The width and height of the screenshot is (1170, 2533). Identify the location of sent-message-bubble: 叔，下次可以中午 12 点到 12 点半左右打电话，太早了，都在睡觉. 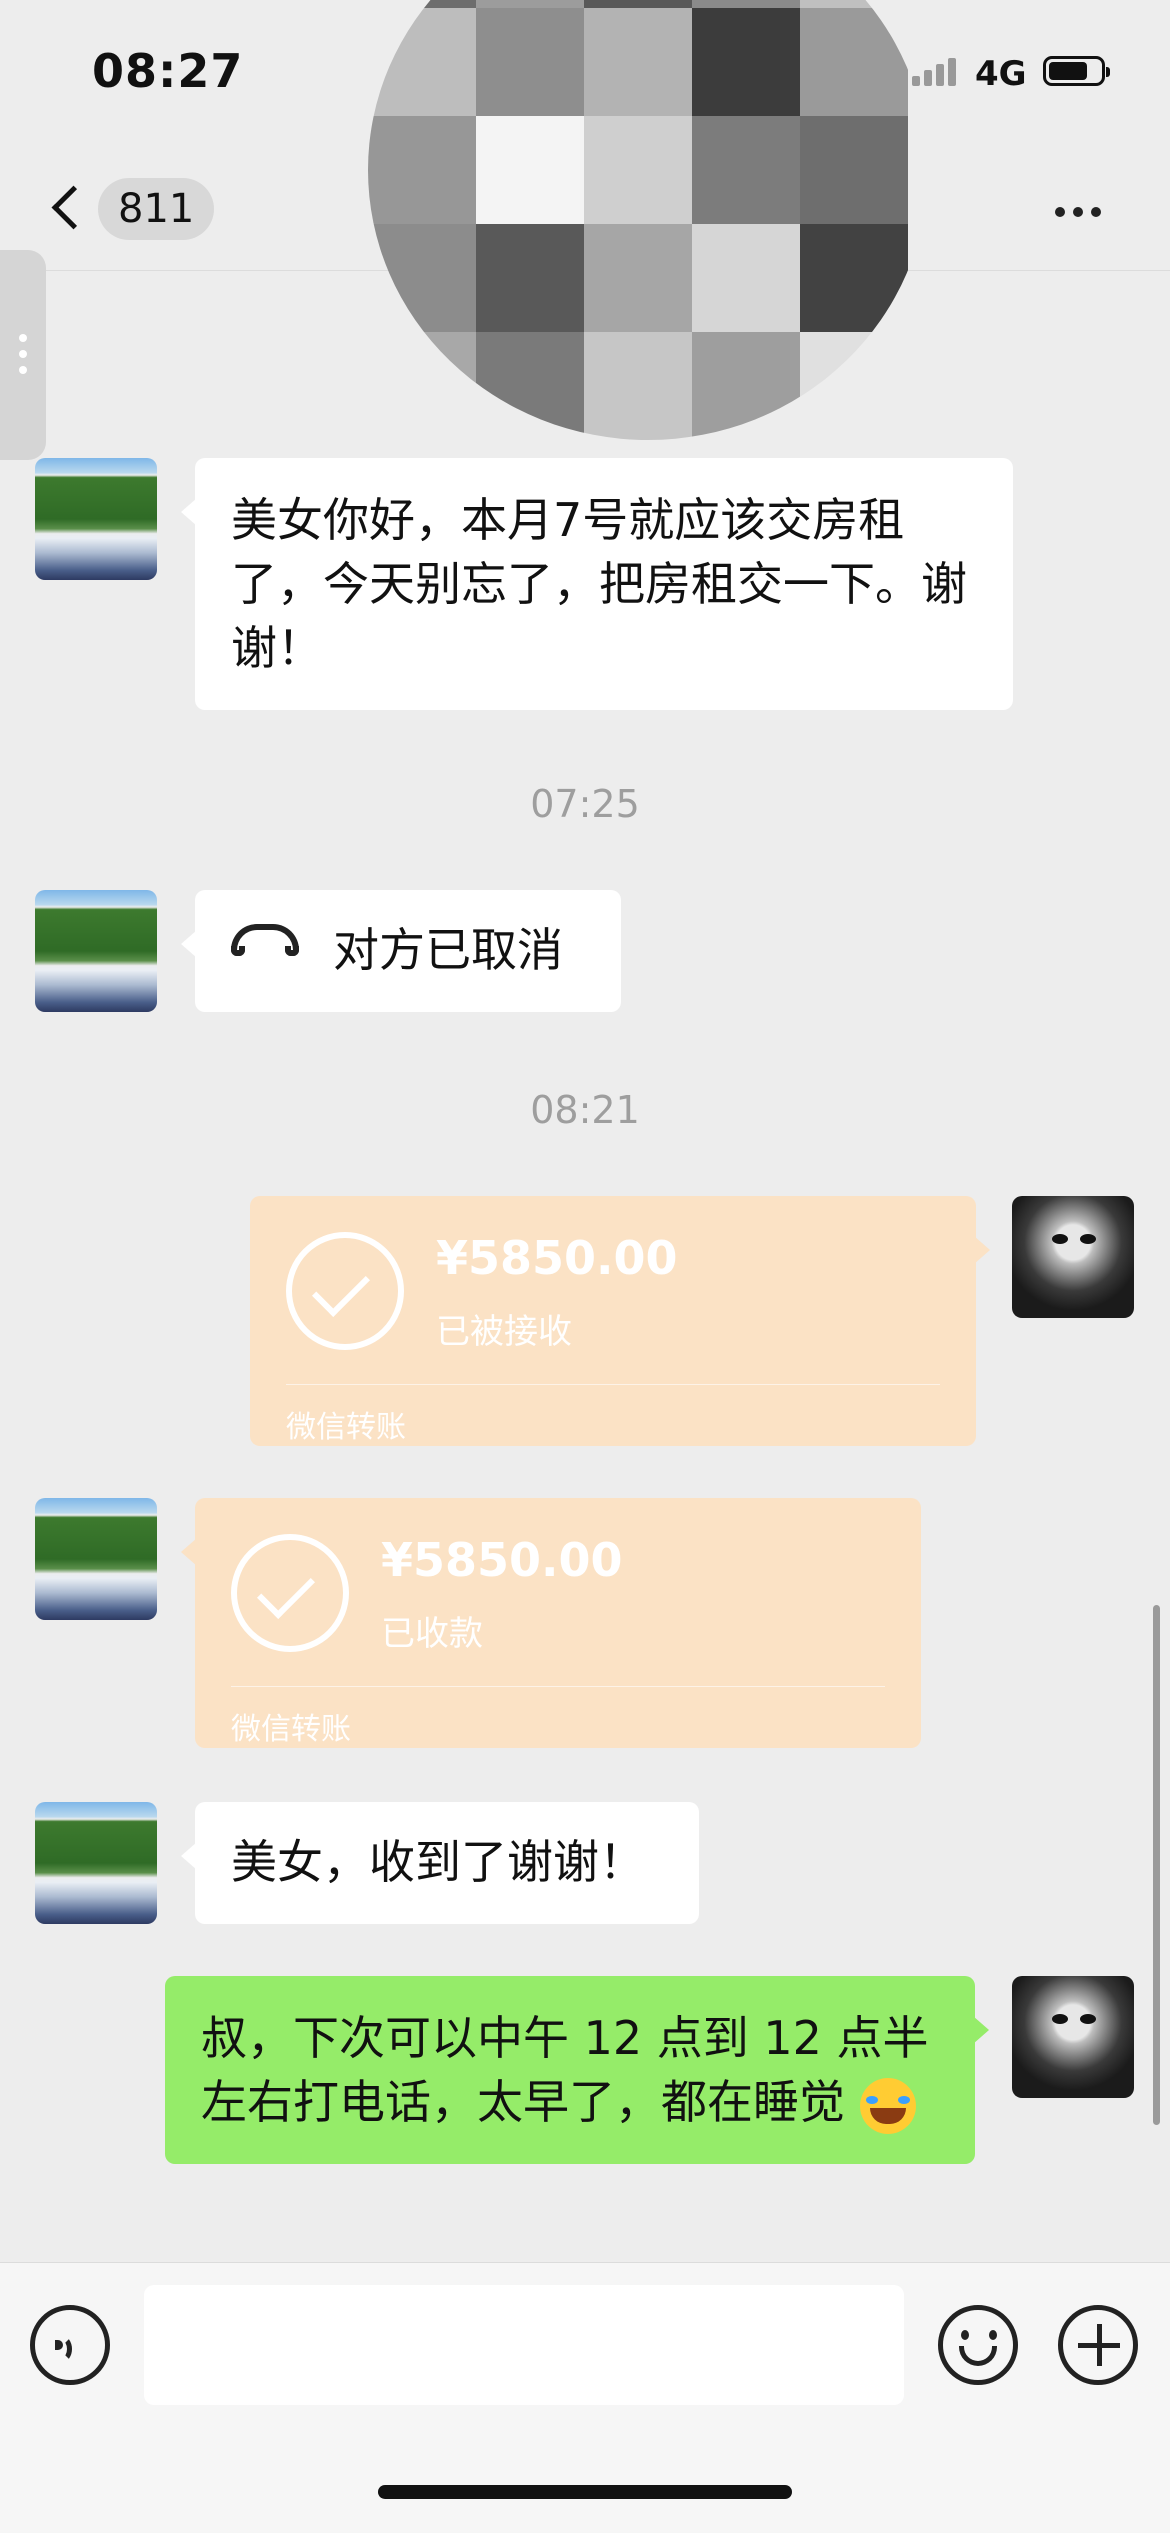
(577, 2070).